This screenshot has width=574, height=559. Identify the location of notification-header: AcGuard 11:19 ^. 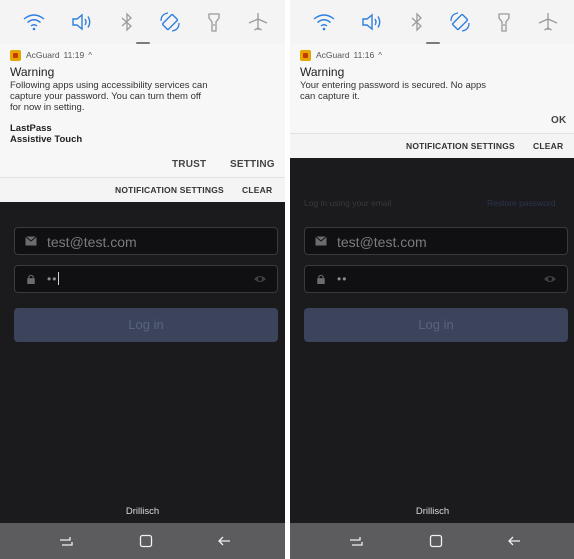
(142, 55).